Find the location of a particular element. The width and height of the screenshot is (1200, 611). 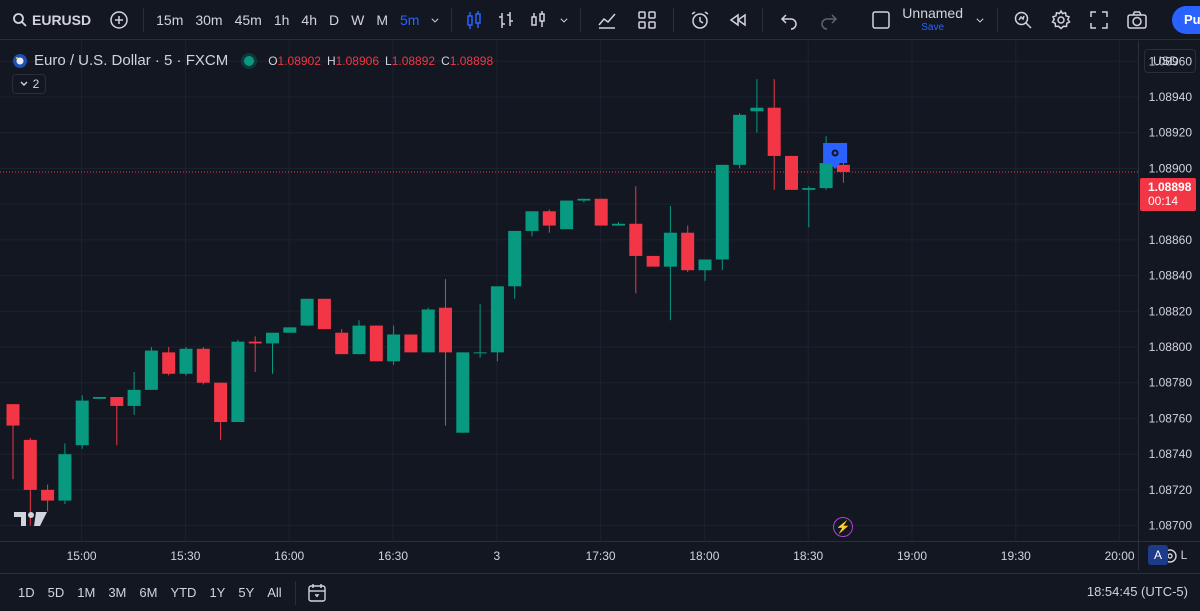

indicators-collapse-toggle: 2 is located at coordinates (29, 84).